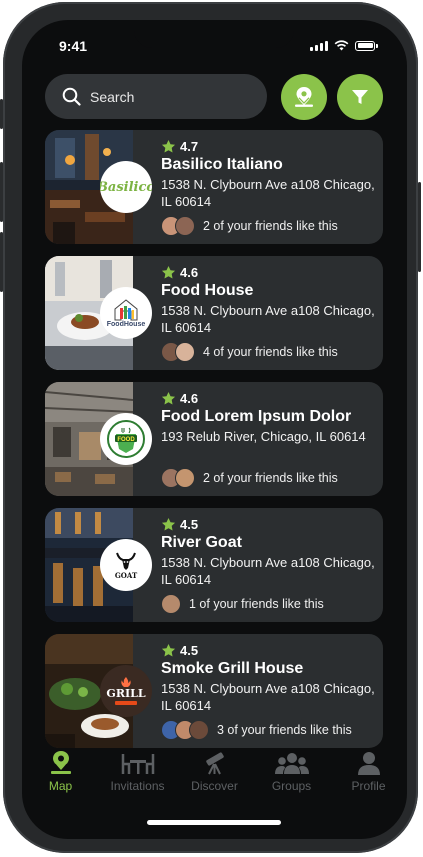 This screenshot has width=423, height=857. Describe the element at coordinates (1, 262) in the screenshot. I see `volume-down-button` at that location.